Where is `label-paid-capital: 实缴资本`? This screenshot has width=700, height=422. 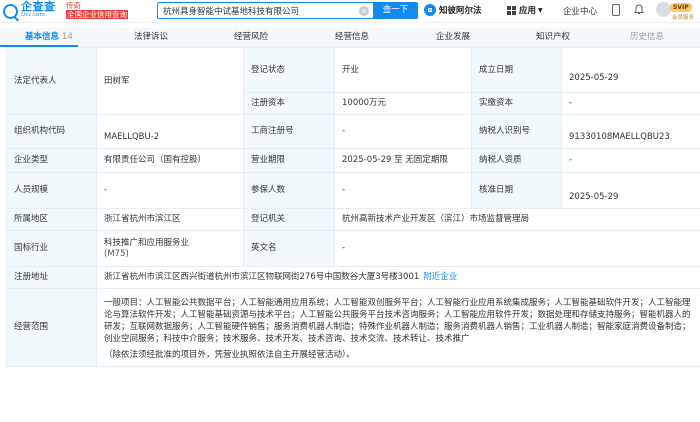 label-paid-capital: 实缴资本 is located at coordinates (516, 103).